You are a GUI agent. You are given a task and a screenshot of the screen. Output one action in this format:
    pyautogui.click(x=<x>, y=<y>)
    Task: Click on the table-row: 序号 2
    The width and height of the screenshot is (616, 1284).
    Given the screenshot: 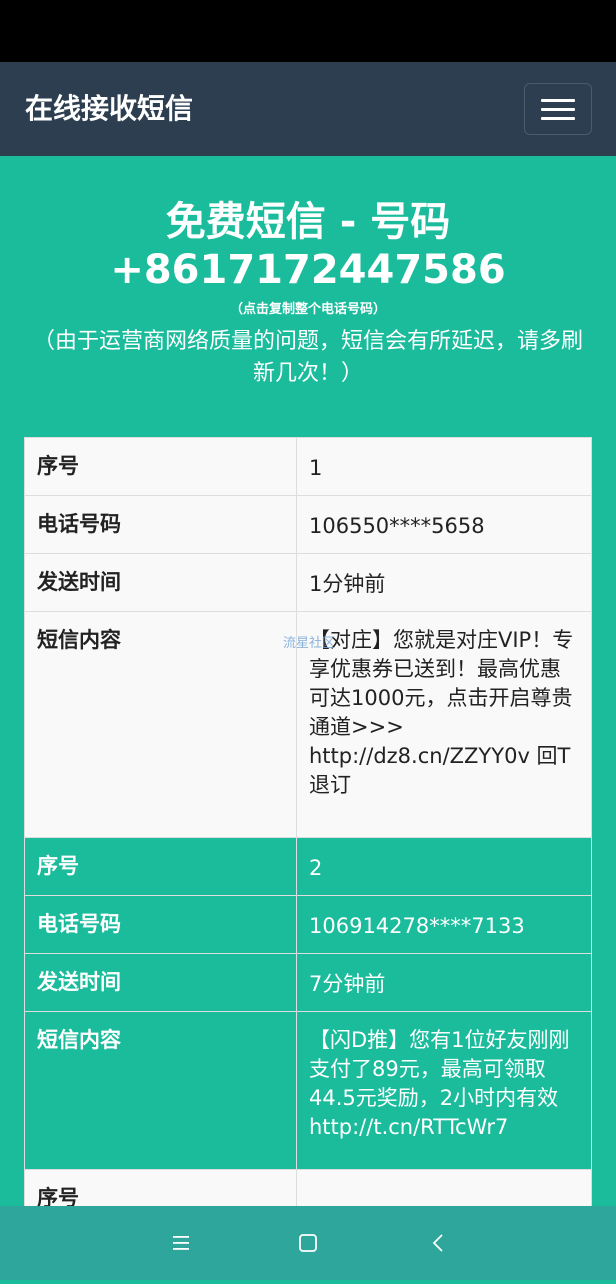 What is the action you would take?
    pyautogui.click(x=308, y=866)
    